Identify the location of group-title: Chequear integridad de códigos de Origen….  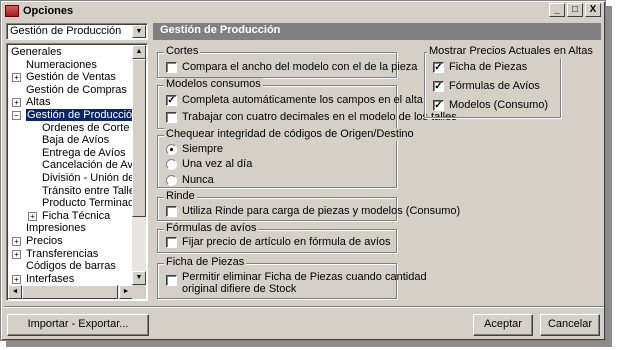
(290, 134).